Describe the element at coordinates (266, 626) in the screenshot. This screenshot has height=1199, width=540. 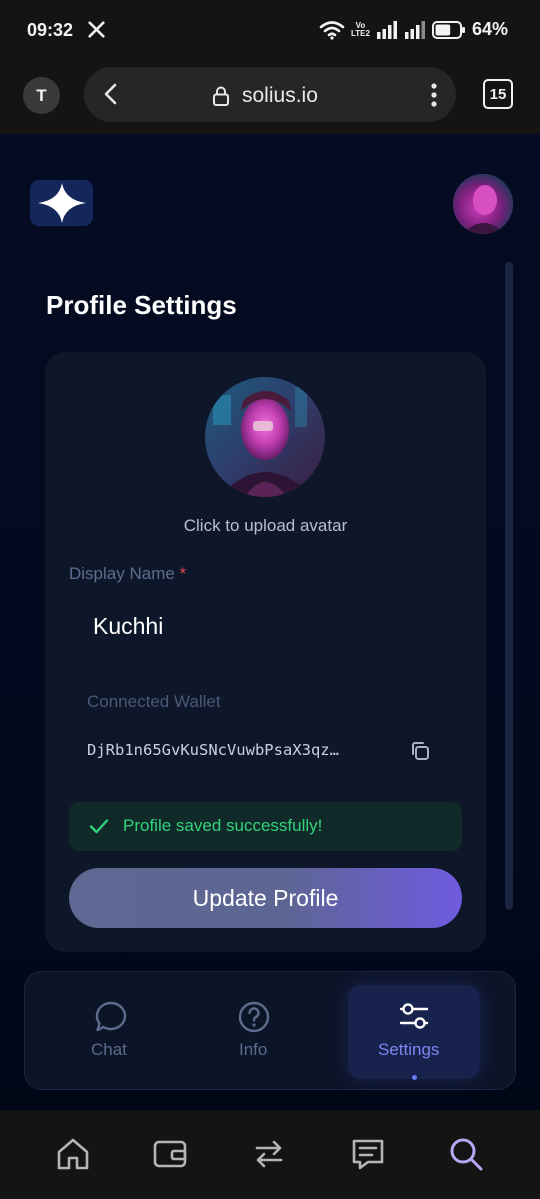
I see `display-name-input` at that location.